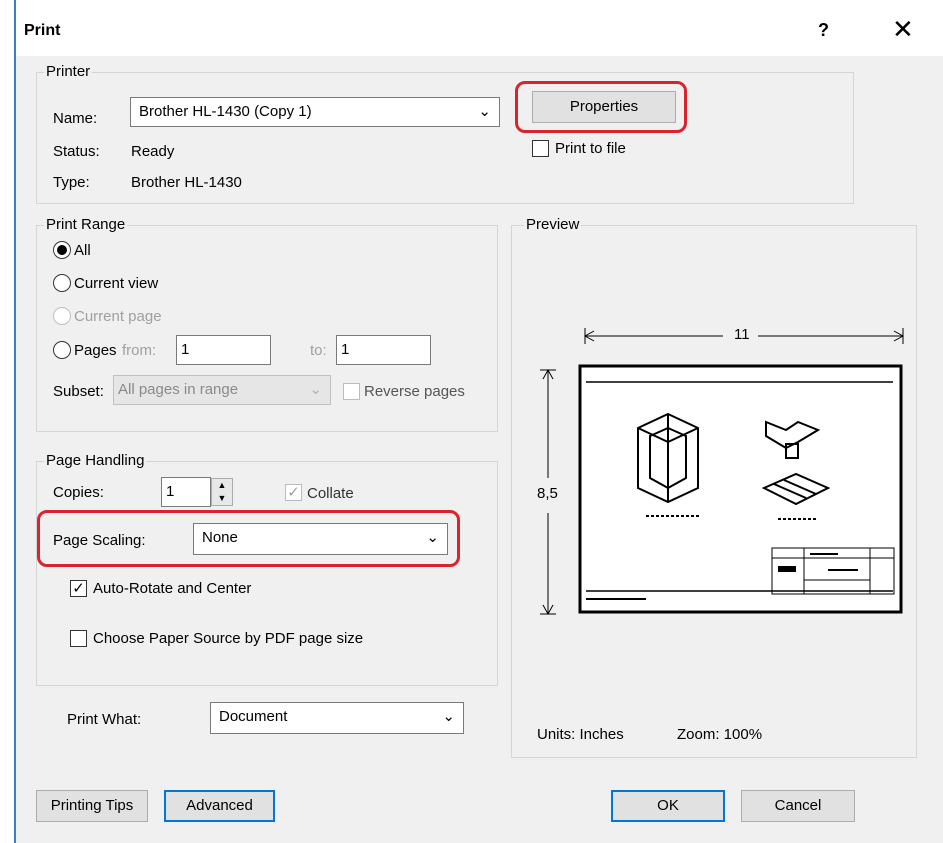 This screenshot has height=843, width=943. What do you see at coordinates (86, 225) in the screenshot?
I see `print-range-label: Print Range` at bounding box center [86, 225].